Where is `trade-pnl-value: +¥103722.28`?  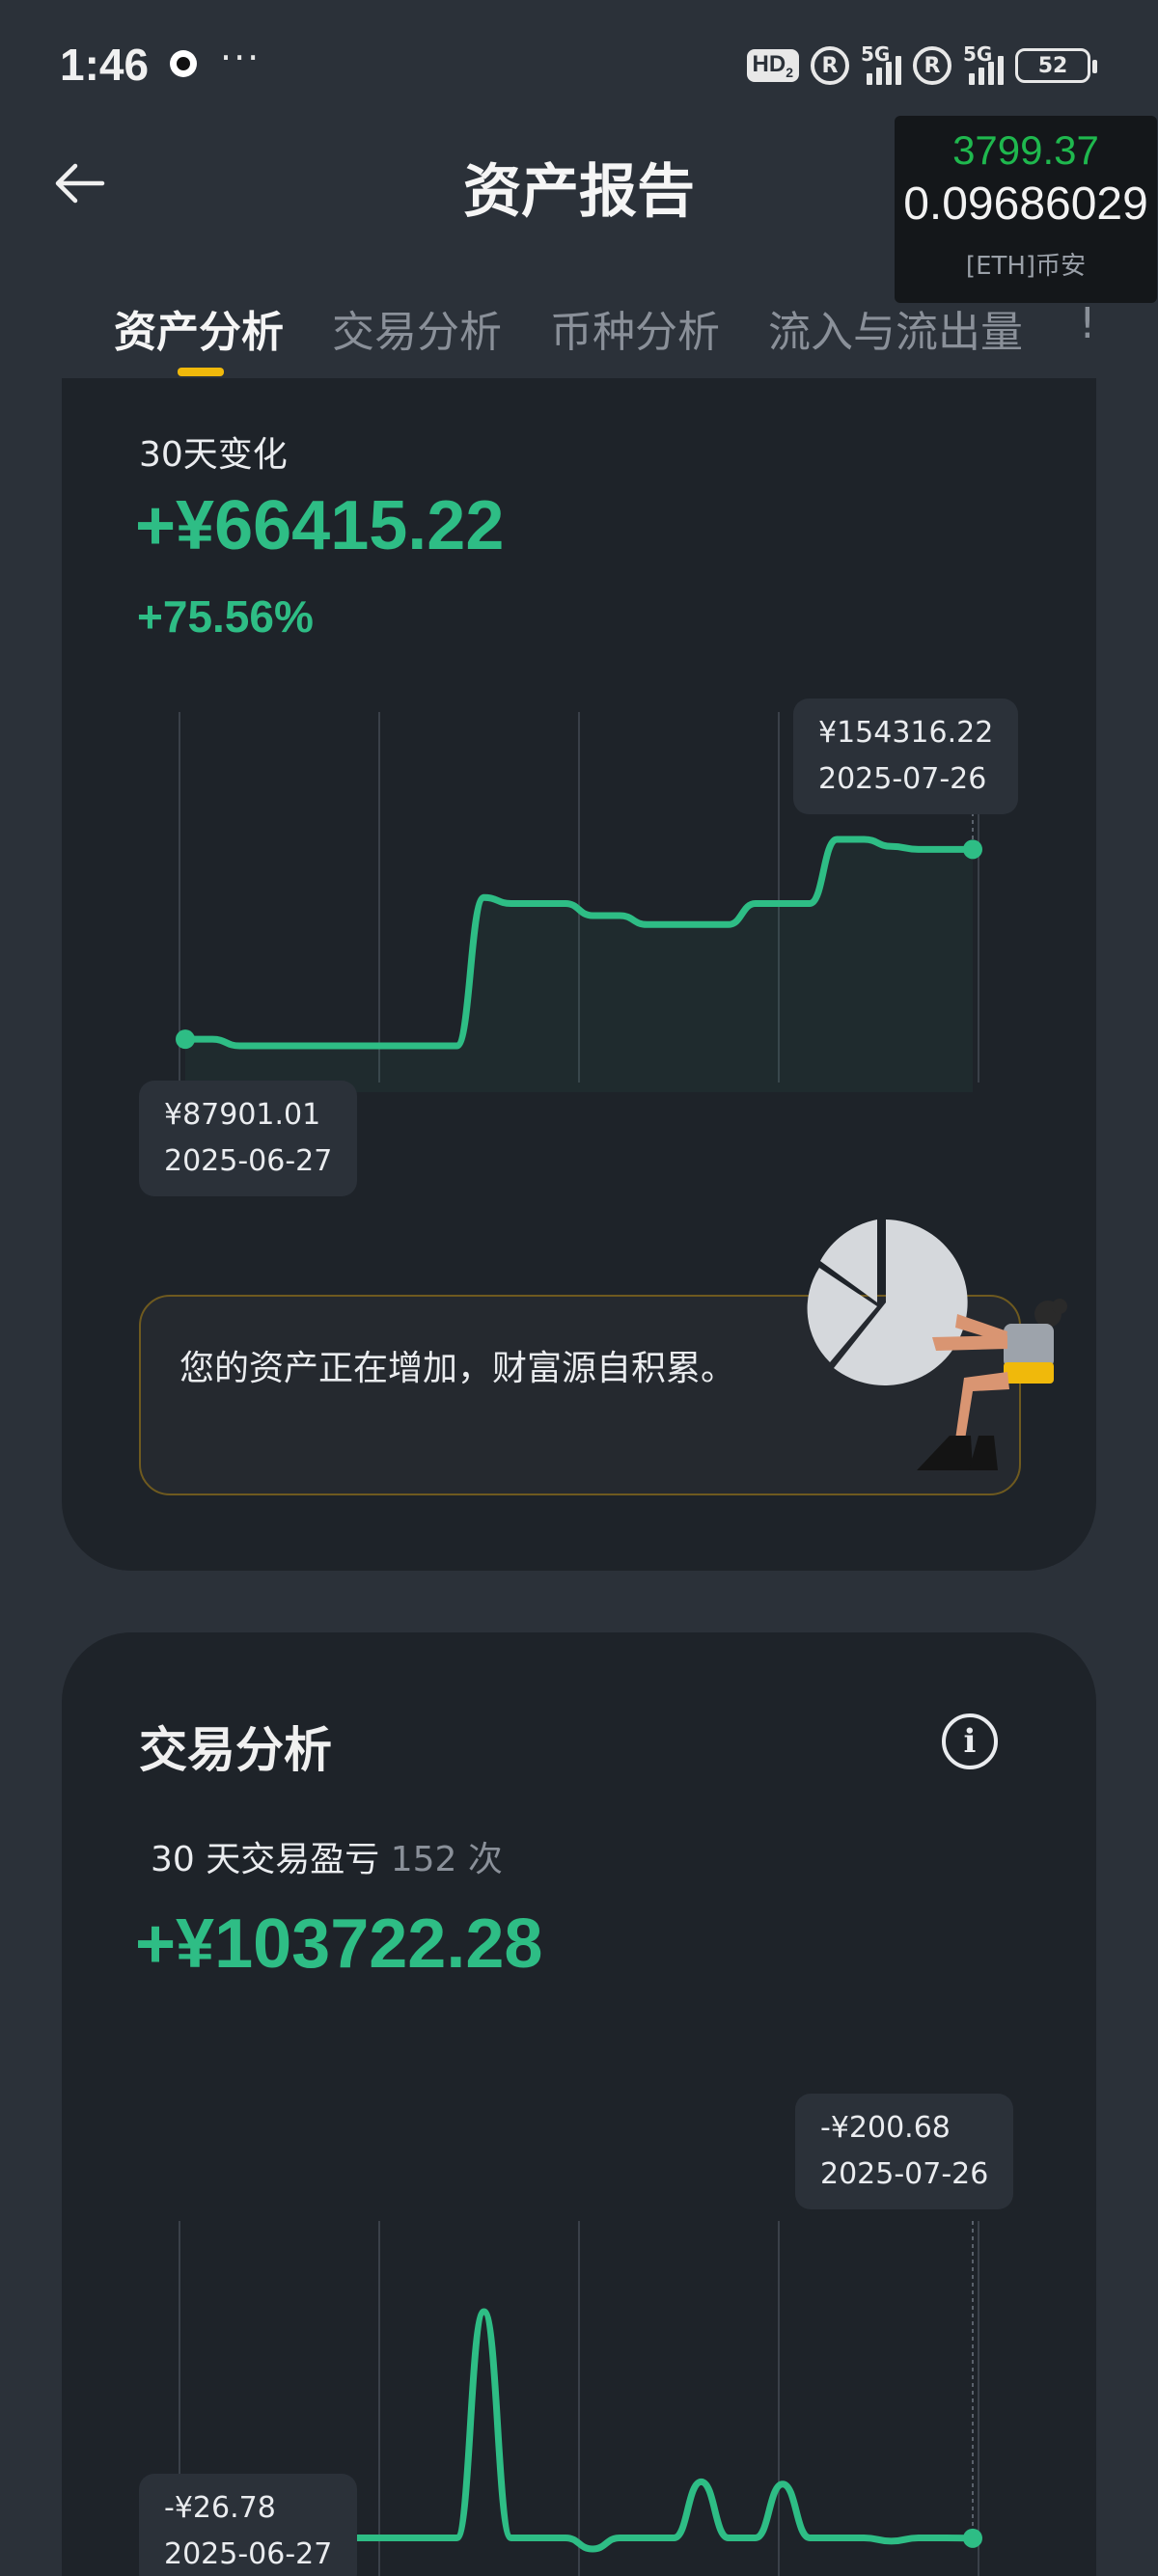
trade-pnl-value: +¥103722.28 is located at coordinates (339, 1944).